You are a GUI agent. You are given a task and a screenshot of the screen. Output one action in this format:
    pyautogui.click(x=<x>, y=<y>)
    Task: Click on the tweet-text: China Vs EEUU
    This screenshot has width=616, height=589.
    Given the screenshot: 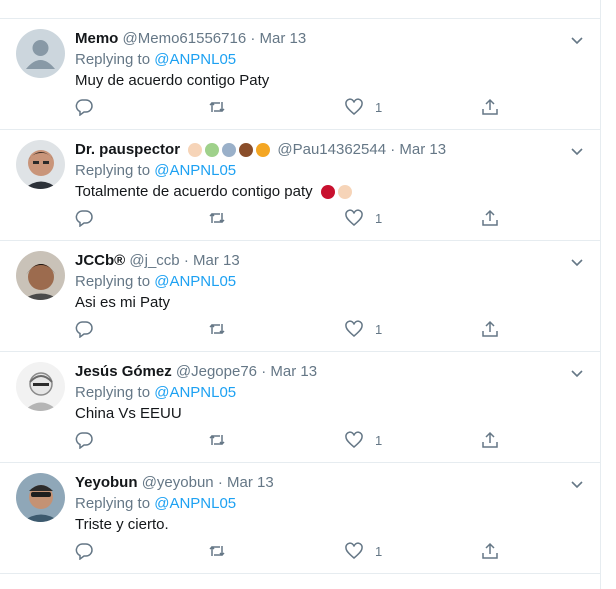 What is the action you would take?
    pyautogui.click(x=128, y=413)
    